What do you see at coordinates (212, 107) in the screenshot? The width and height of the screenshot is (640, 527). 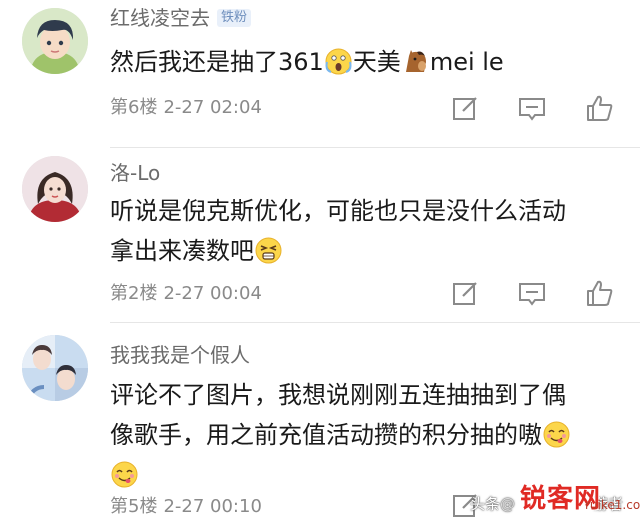 I see `comment-time: 2-27 02:04` at bounding box center [212, 107].